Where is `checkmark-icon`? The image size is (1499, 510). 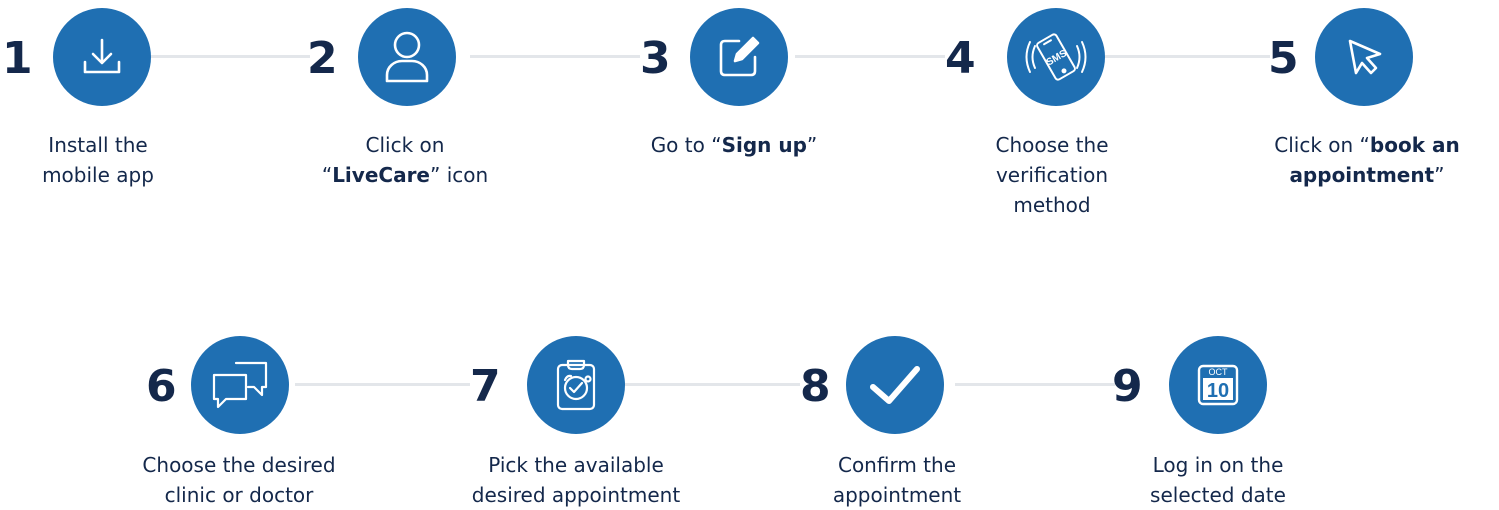 checkmark-icon is located at coordinates (895, 385).